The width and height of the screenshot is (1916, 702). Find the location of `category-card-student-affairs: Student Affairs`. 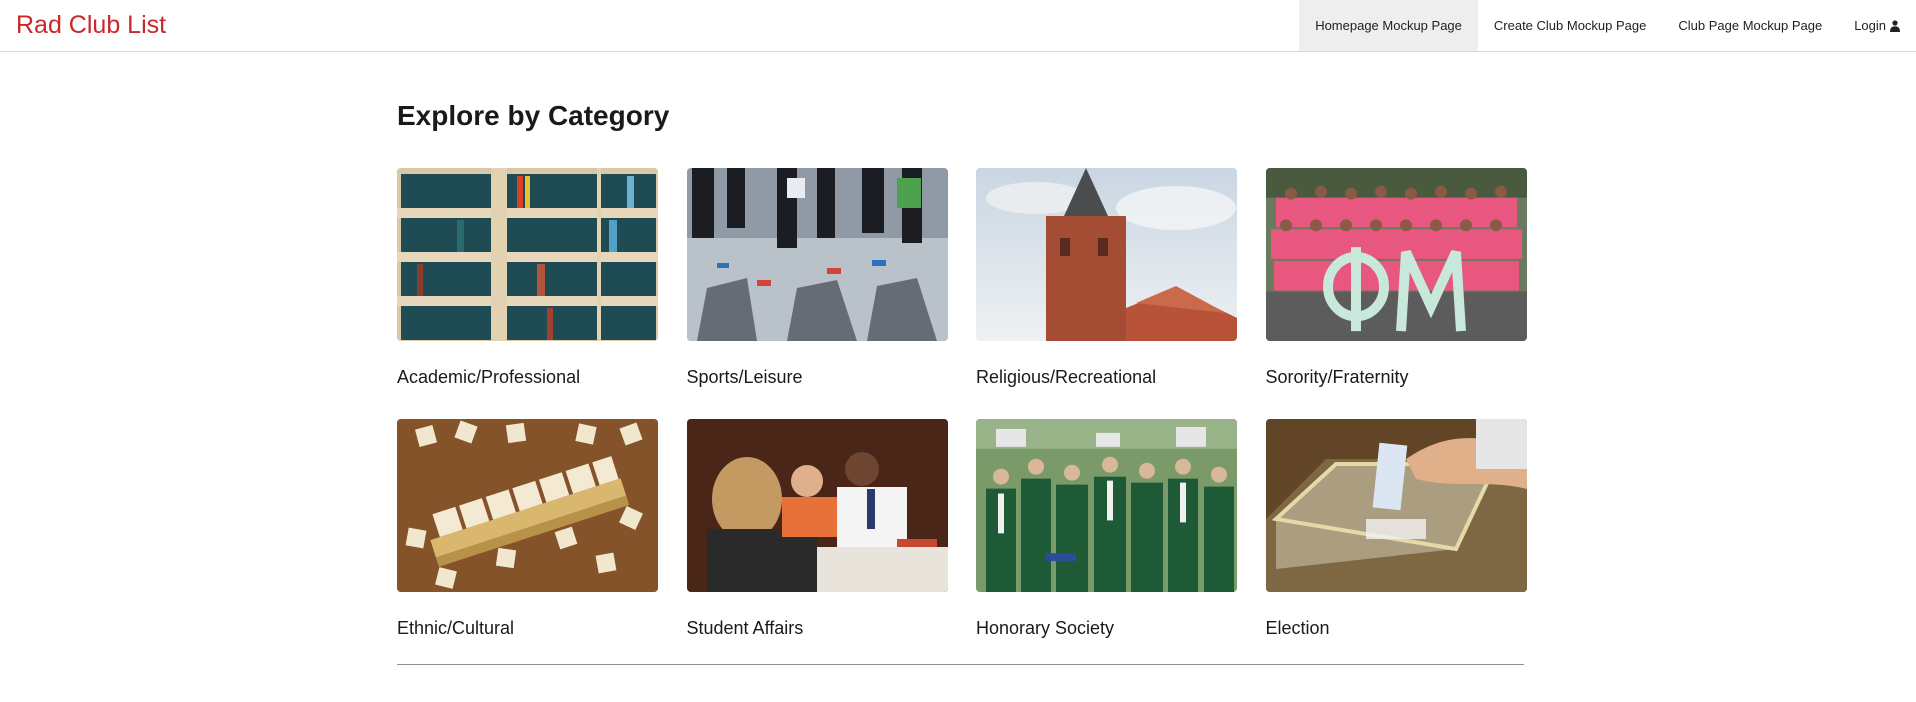

category-card-student-affairs: Student Affairs is located at coordinates (817, 544).